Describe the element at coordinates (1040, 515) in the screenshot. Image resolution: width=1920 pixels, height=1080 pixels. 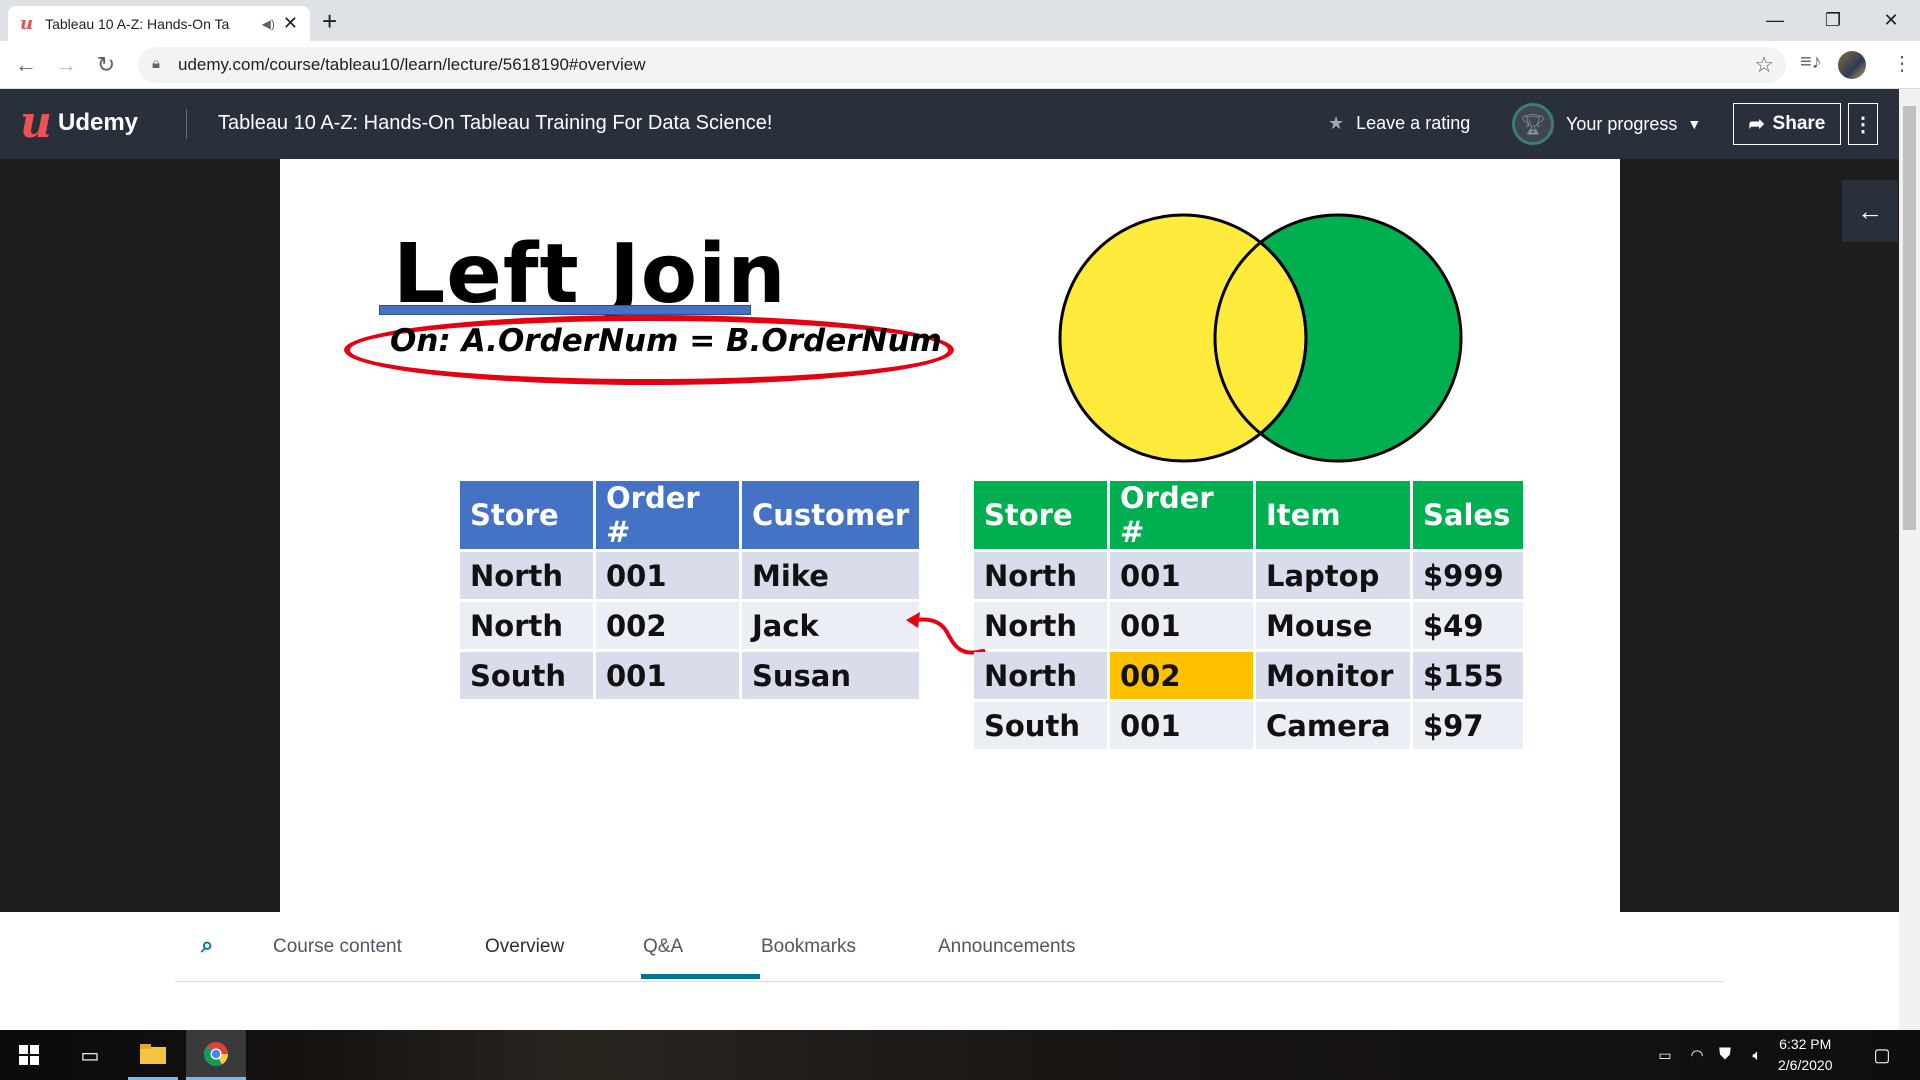
I see `table-b-header-cell: Store` at that location.